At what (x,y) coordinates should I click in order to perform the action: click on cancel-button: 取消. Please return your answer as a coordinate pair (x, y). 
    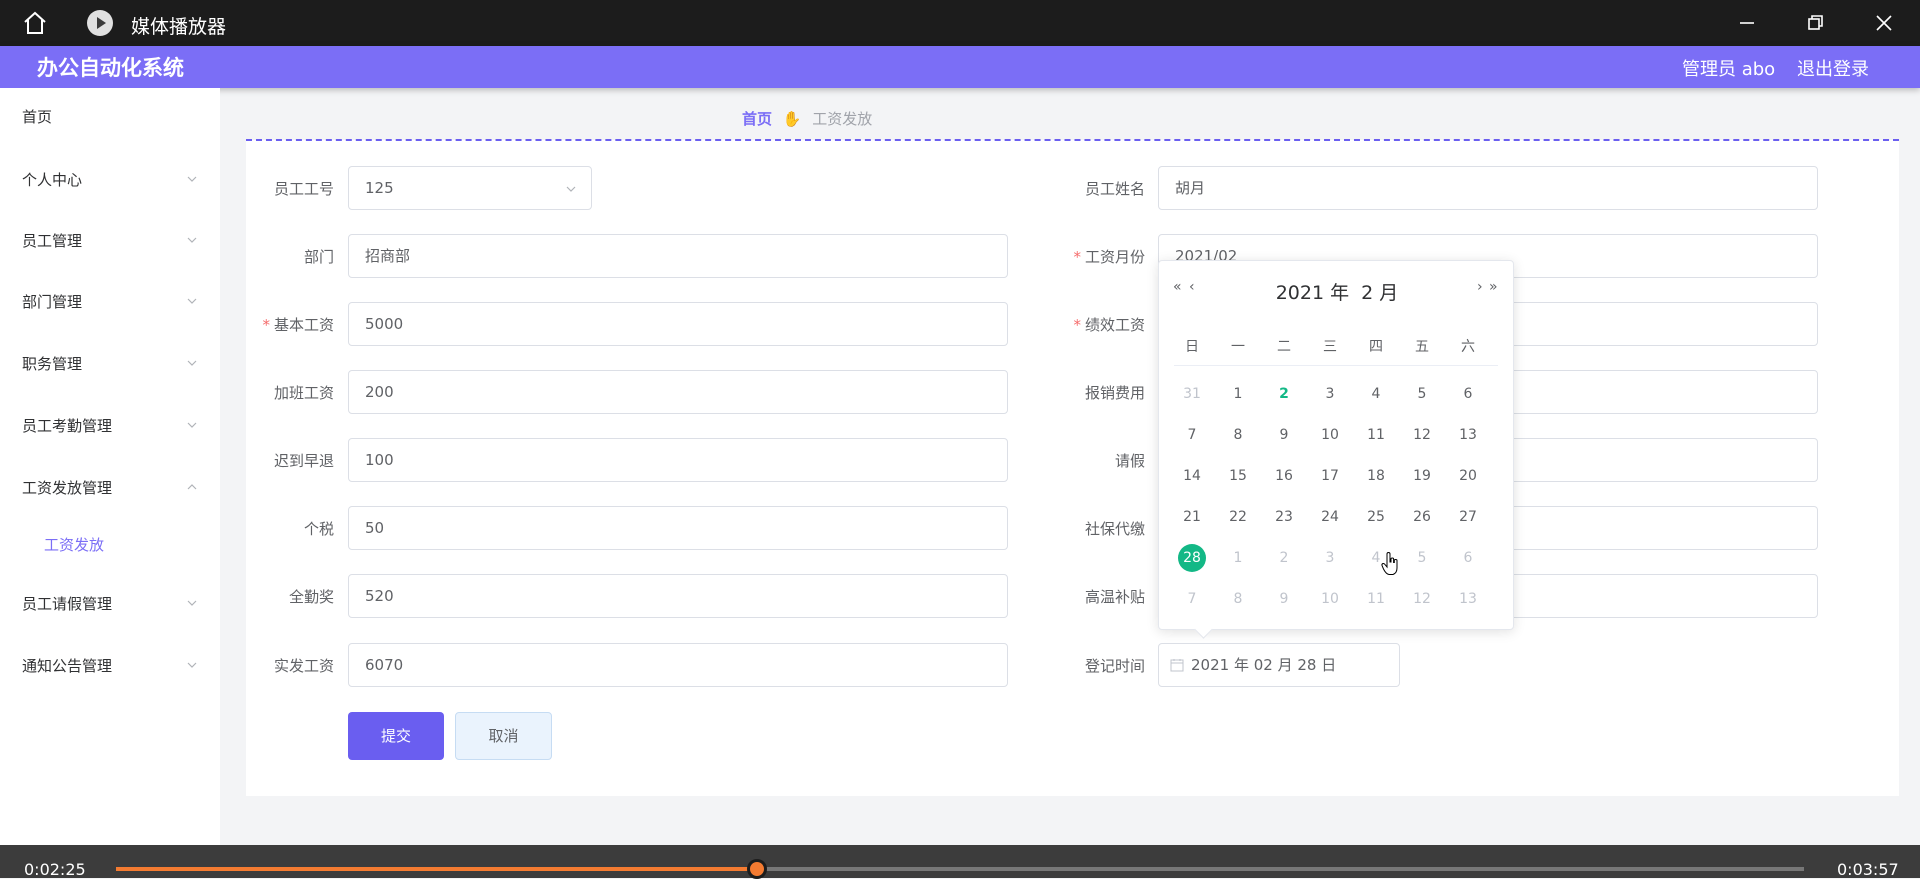
    Looking at the image, I should click on (503, 736).